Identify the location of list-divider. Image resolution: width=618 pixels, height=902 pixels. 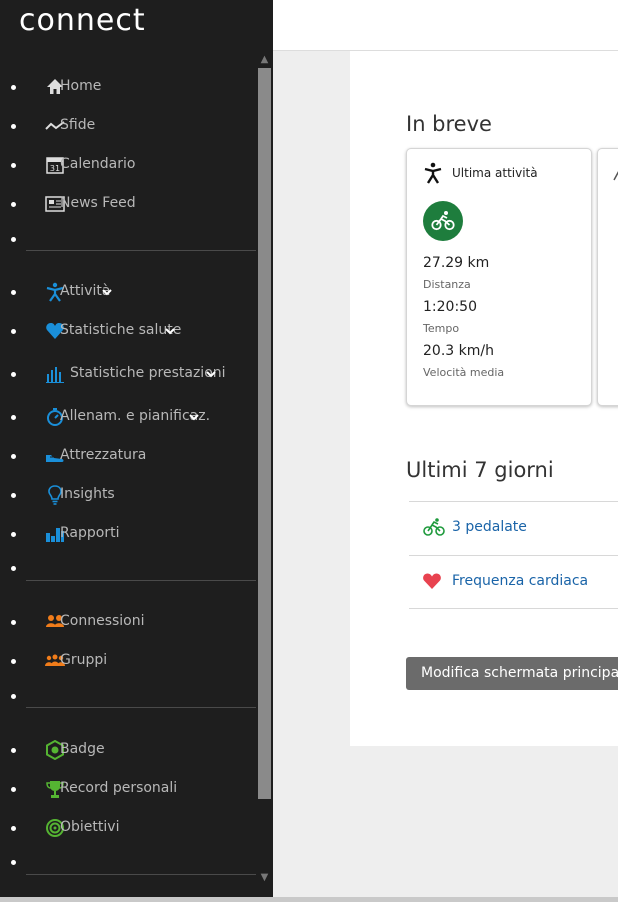
(513, 608).